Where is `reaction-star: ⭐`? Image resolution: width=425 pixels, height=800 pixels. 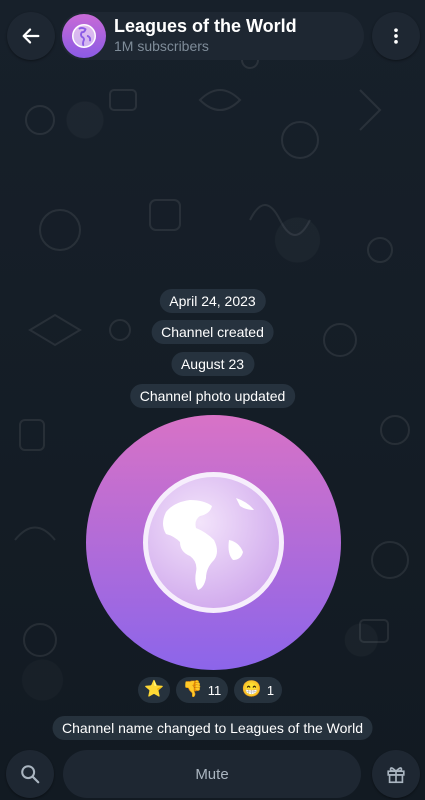 reaction-star: ⭐ is located at coordinates (154, 690).